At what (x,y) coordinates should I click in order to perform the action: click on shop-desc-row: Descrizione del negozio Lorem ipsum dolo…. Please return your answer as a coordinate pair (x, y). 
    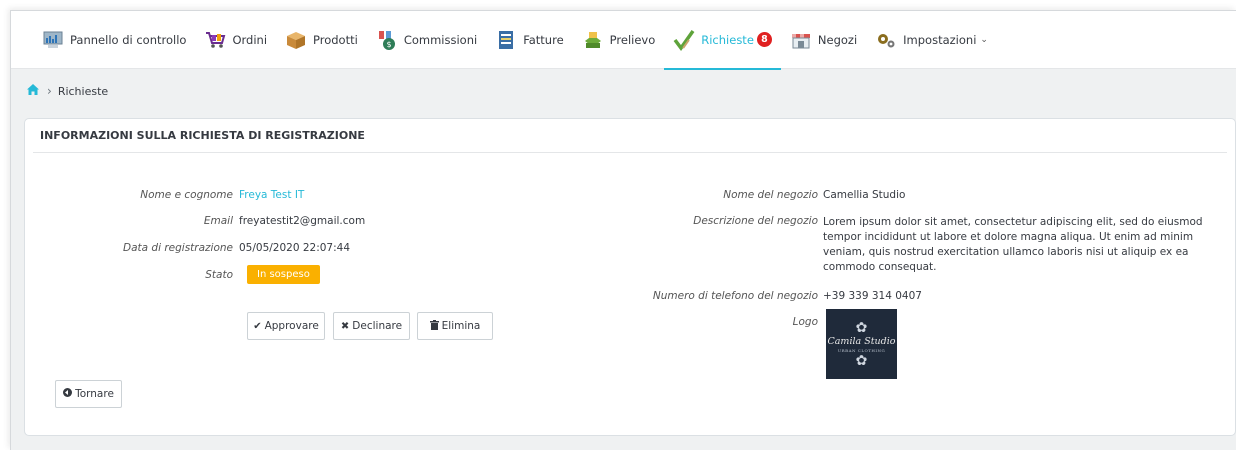
    Looking at the image, I should click on (864, 245).